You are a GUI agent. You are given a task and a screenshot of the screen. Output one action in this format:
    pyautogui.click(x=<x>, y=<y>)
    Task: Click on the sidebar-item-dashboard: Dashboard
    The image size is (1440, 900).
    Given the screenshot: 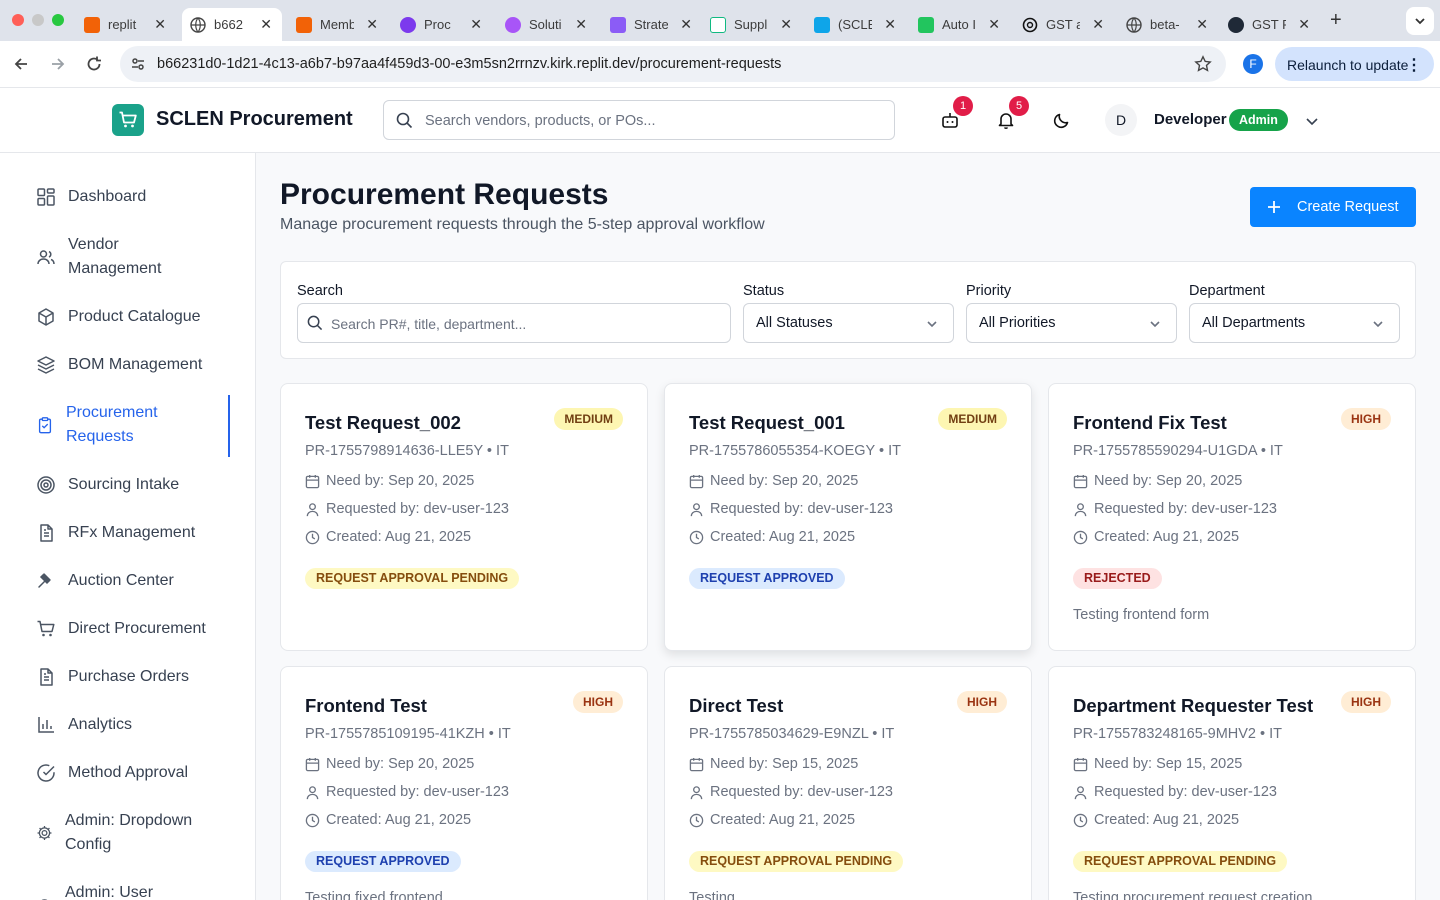 What is the action you would take?
    pyautogui.click(x=91, y=197)
    